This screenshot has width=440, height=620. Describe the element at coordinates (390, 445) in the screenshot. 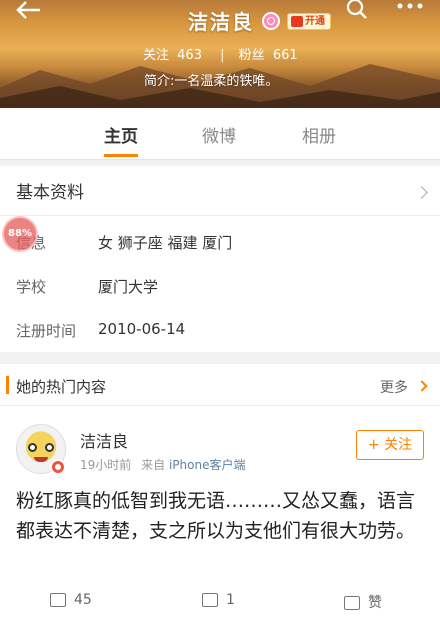

I see `follow-button: + 关注` at that location.